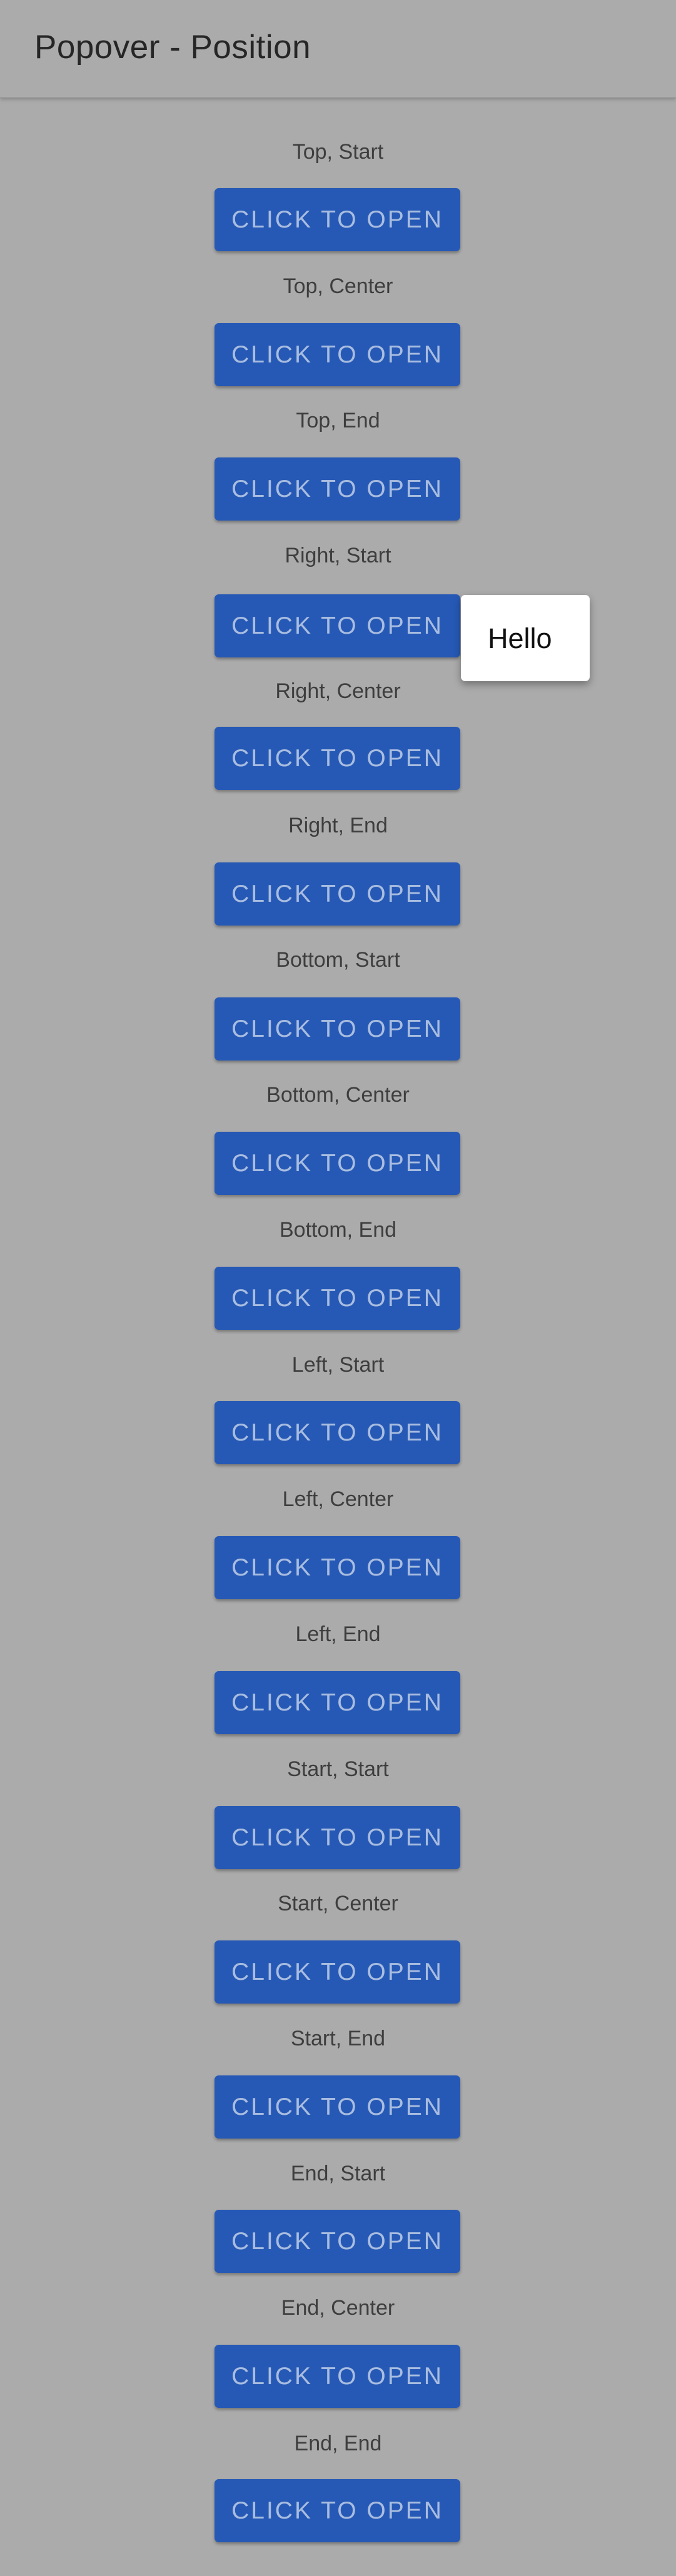  What do you see at coordinates (338, 286) in the screenshot?
I see `section-label-top-center: Top, Center` at bounding box center [338, 286].